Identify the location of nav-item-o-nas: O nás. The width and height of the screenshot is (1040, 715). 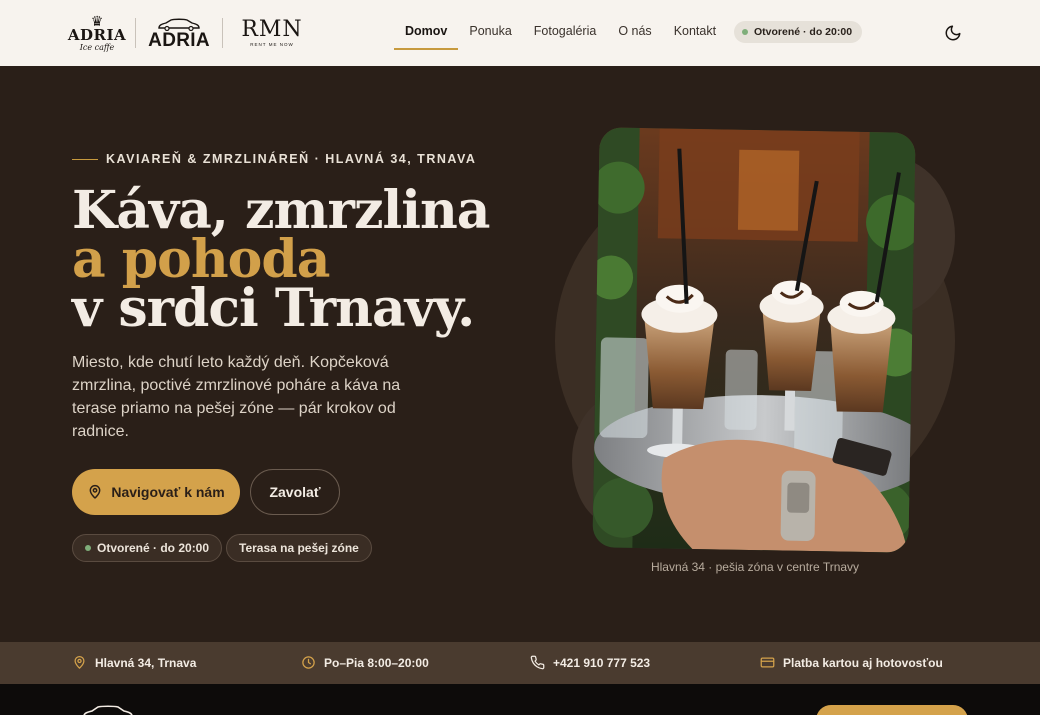
(634, 33).